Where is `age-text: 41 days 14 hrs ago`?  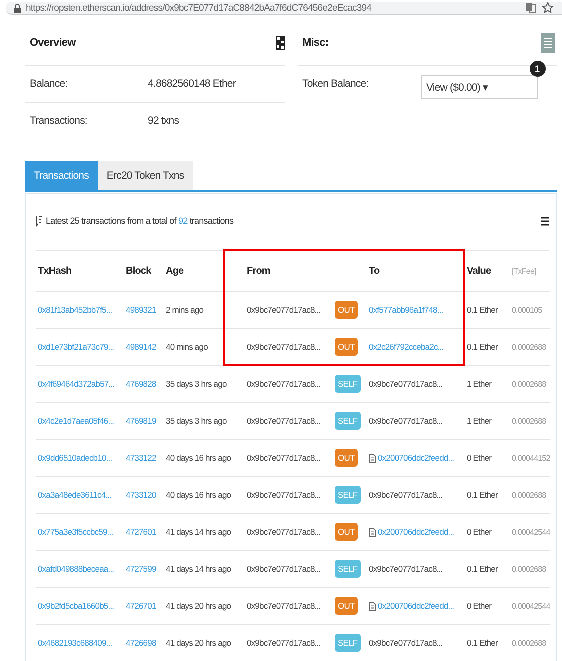
age-text: 41 days 14 hrs ago is located at coordinates (199, 532).